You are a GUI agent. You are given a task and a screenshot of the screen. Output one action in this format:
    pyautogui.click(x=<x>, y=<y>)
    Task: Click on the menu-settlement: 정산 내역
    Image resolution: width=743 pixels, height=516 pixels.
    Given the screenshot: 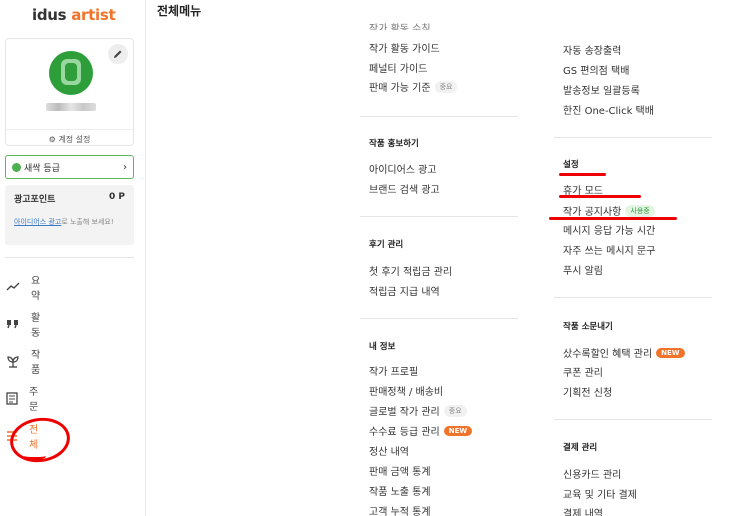 What is the action you would take?
    pyautogui.click(x=389, y=450)
    